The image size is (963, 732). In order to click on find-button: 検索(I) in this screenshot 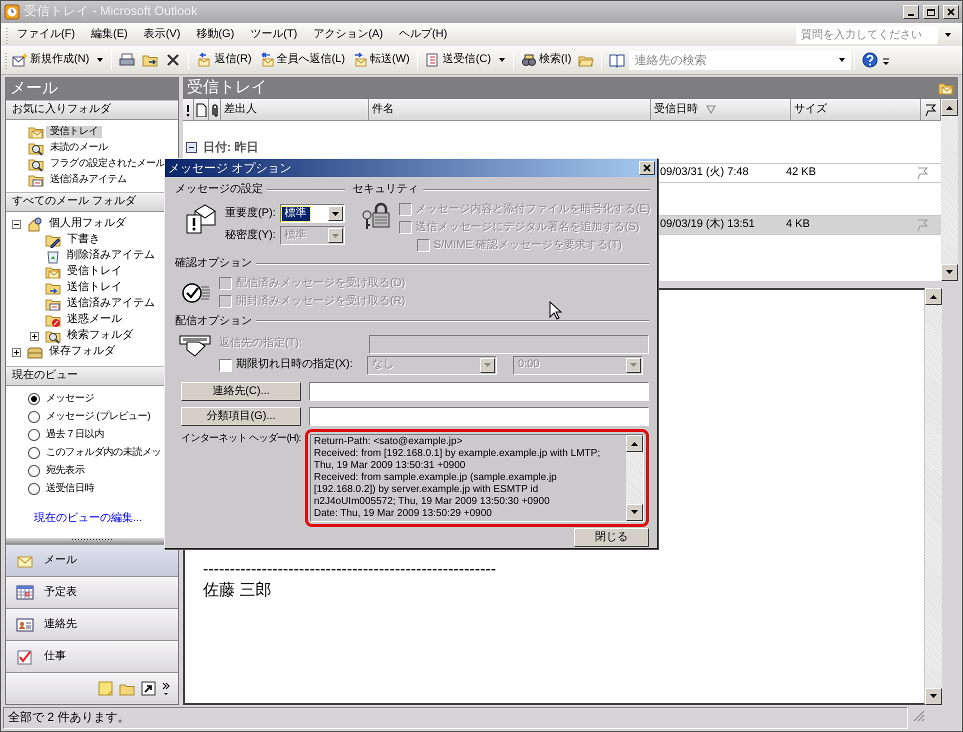, I will do `click(546, 60)`.